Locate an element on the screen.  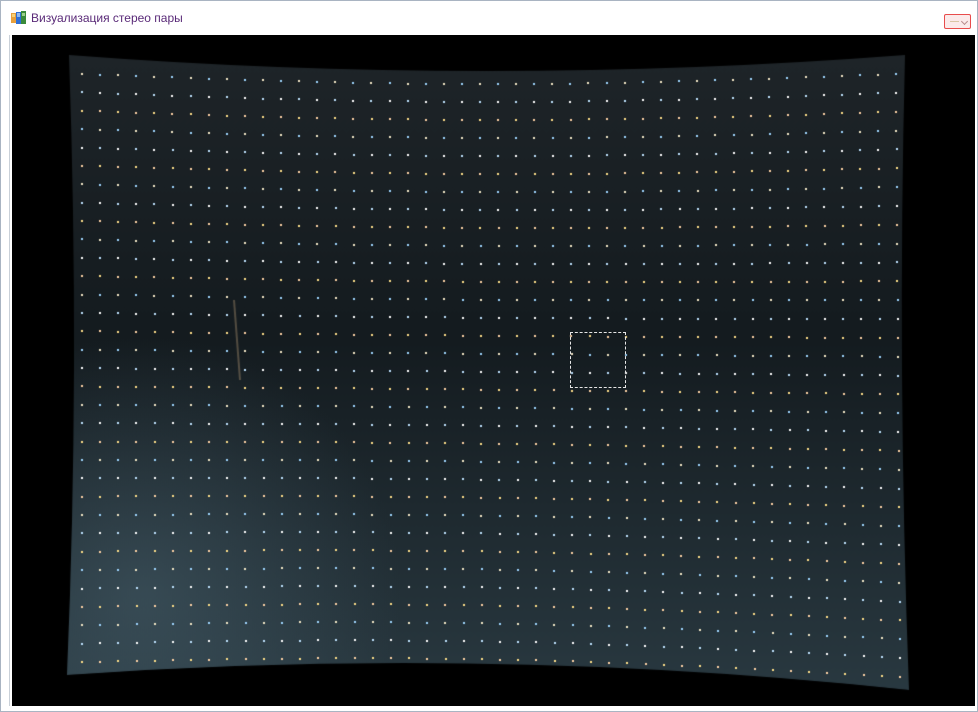
book-icon is located at coordinates (19, 18).